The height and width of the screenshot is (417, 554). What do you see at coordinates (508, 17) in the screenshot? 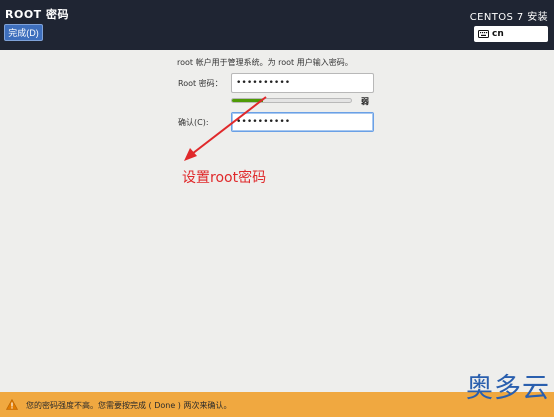
I see `product-title: CENTOS 7 安装` at bounding box center [508, 17].